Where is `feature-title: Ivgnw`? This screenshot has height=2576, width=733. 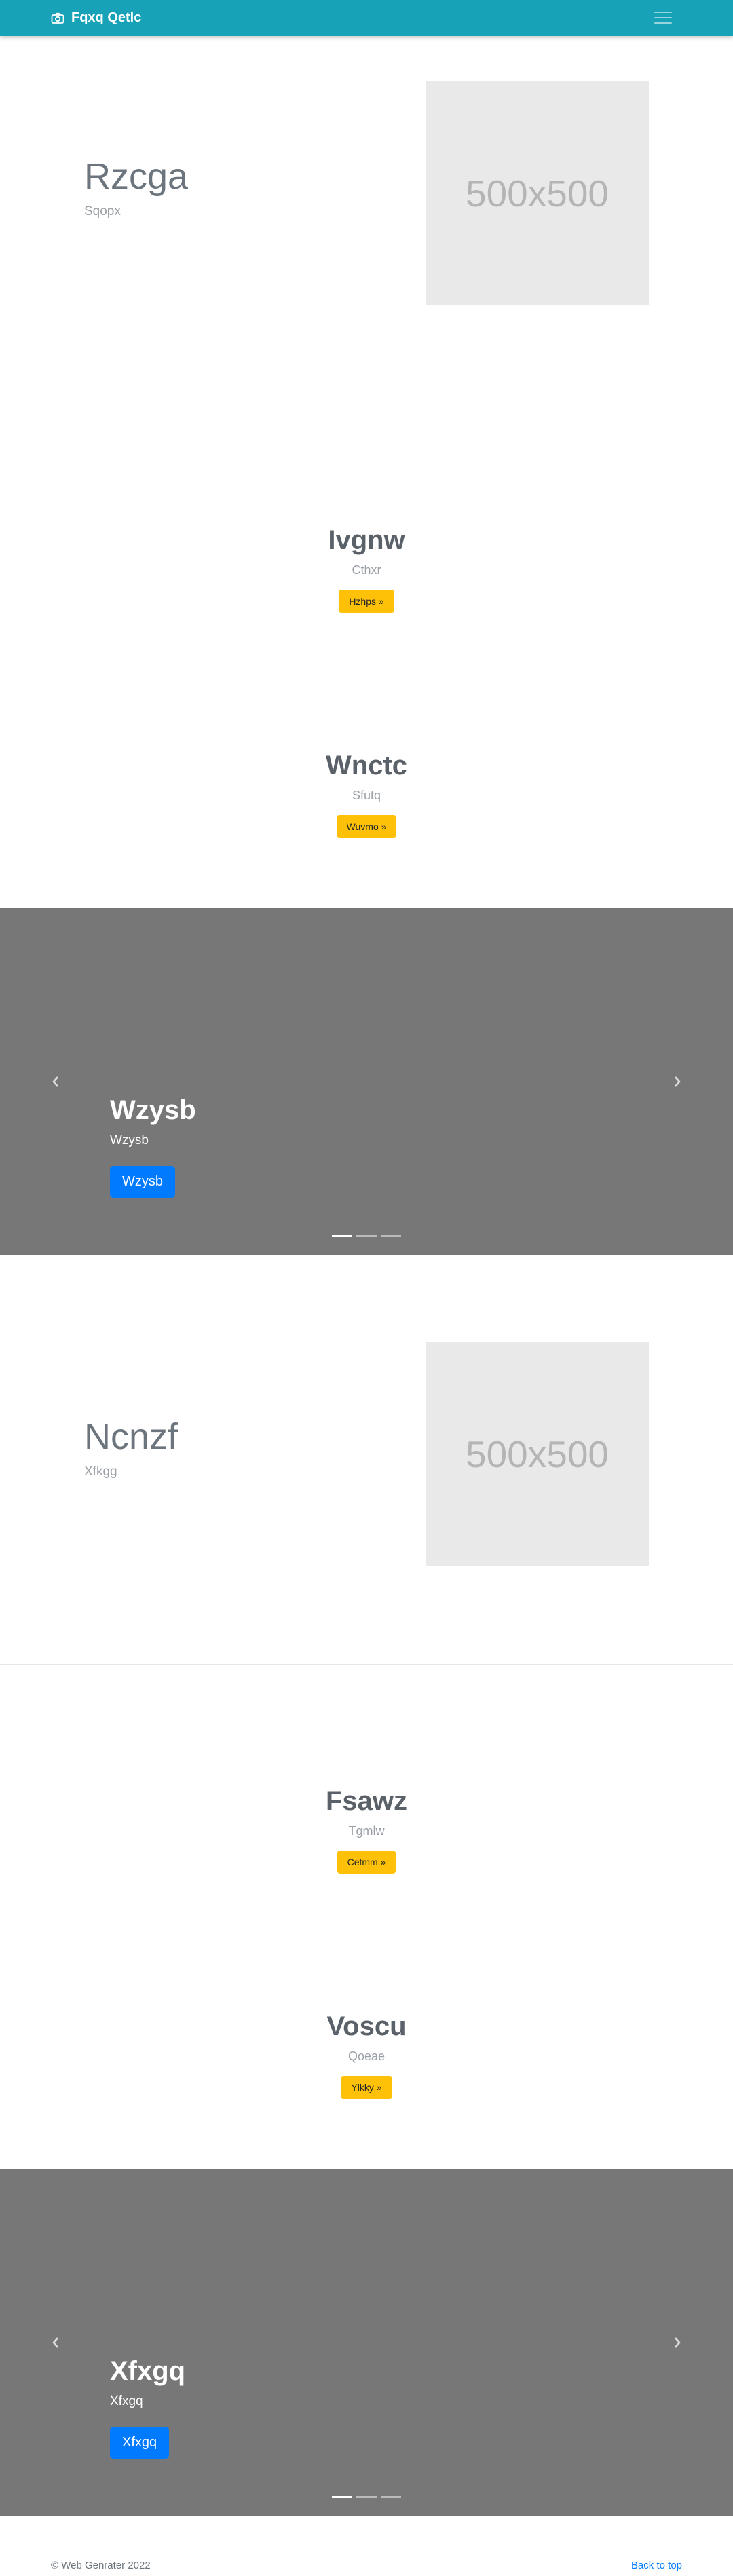 feature-title: Ivgnw is located at coordinates (366, 540).